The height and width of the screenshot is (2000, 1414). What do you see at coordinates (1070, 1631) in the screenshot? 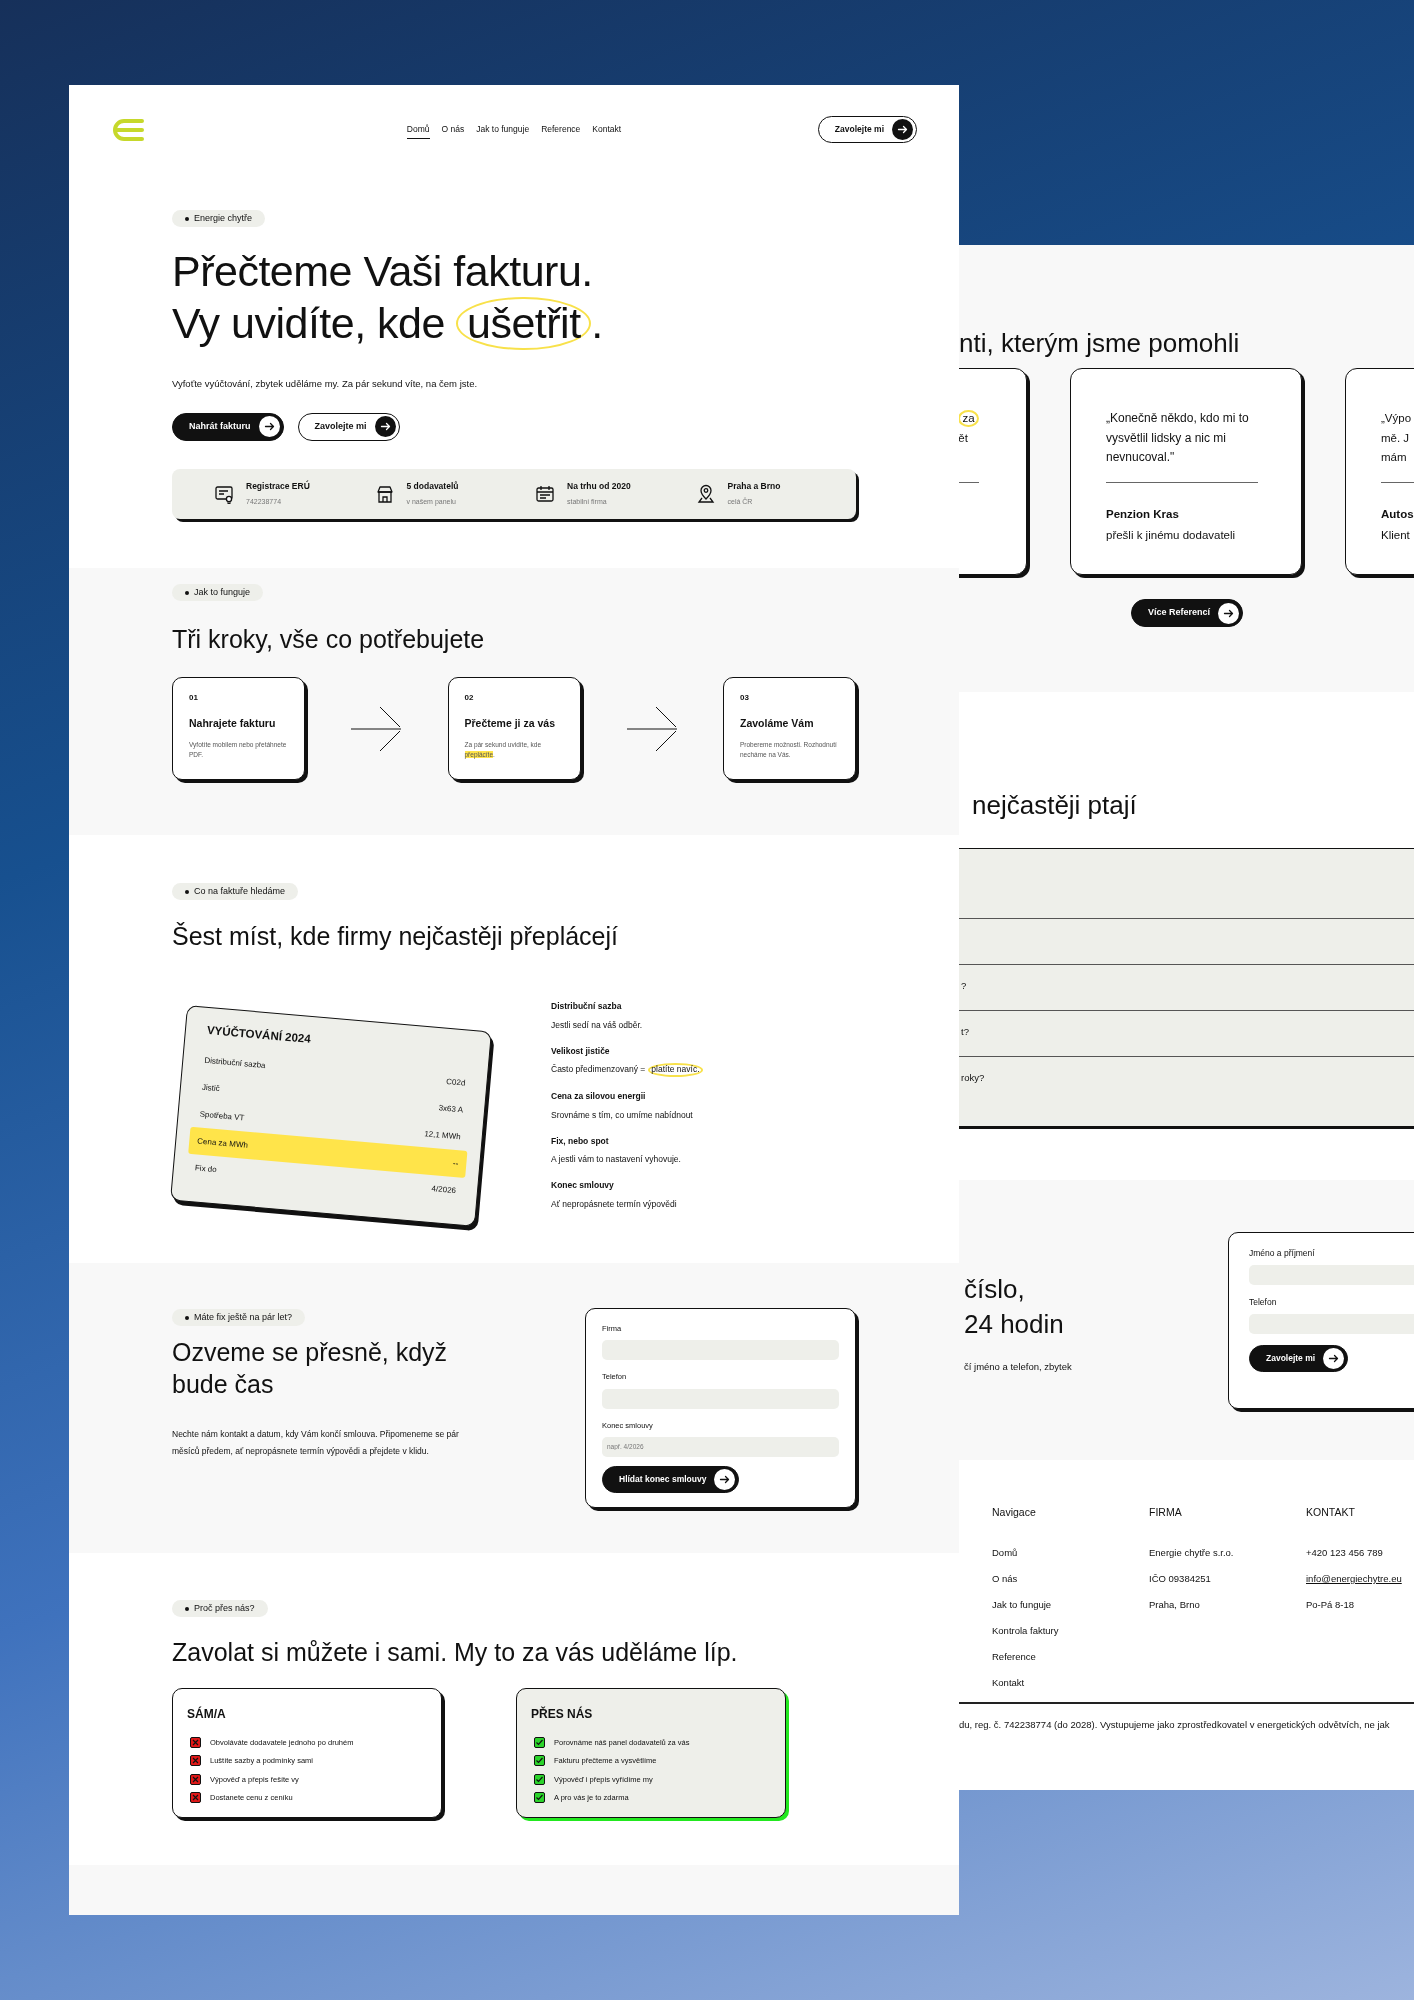
I see `footer-link: Kontrola faktury` at bounding box center [1070, 1631].